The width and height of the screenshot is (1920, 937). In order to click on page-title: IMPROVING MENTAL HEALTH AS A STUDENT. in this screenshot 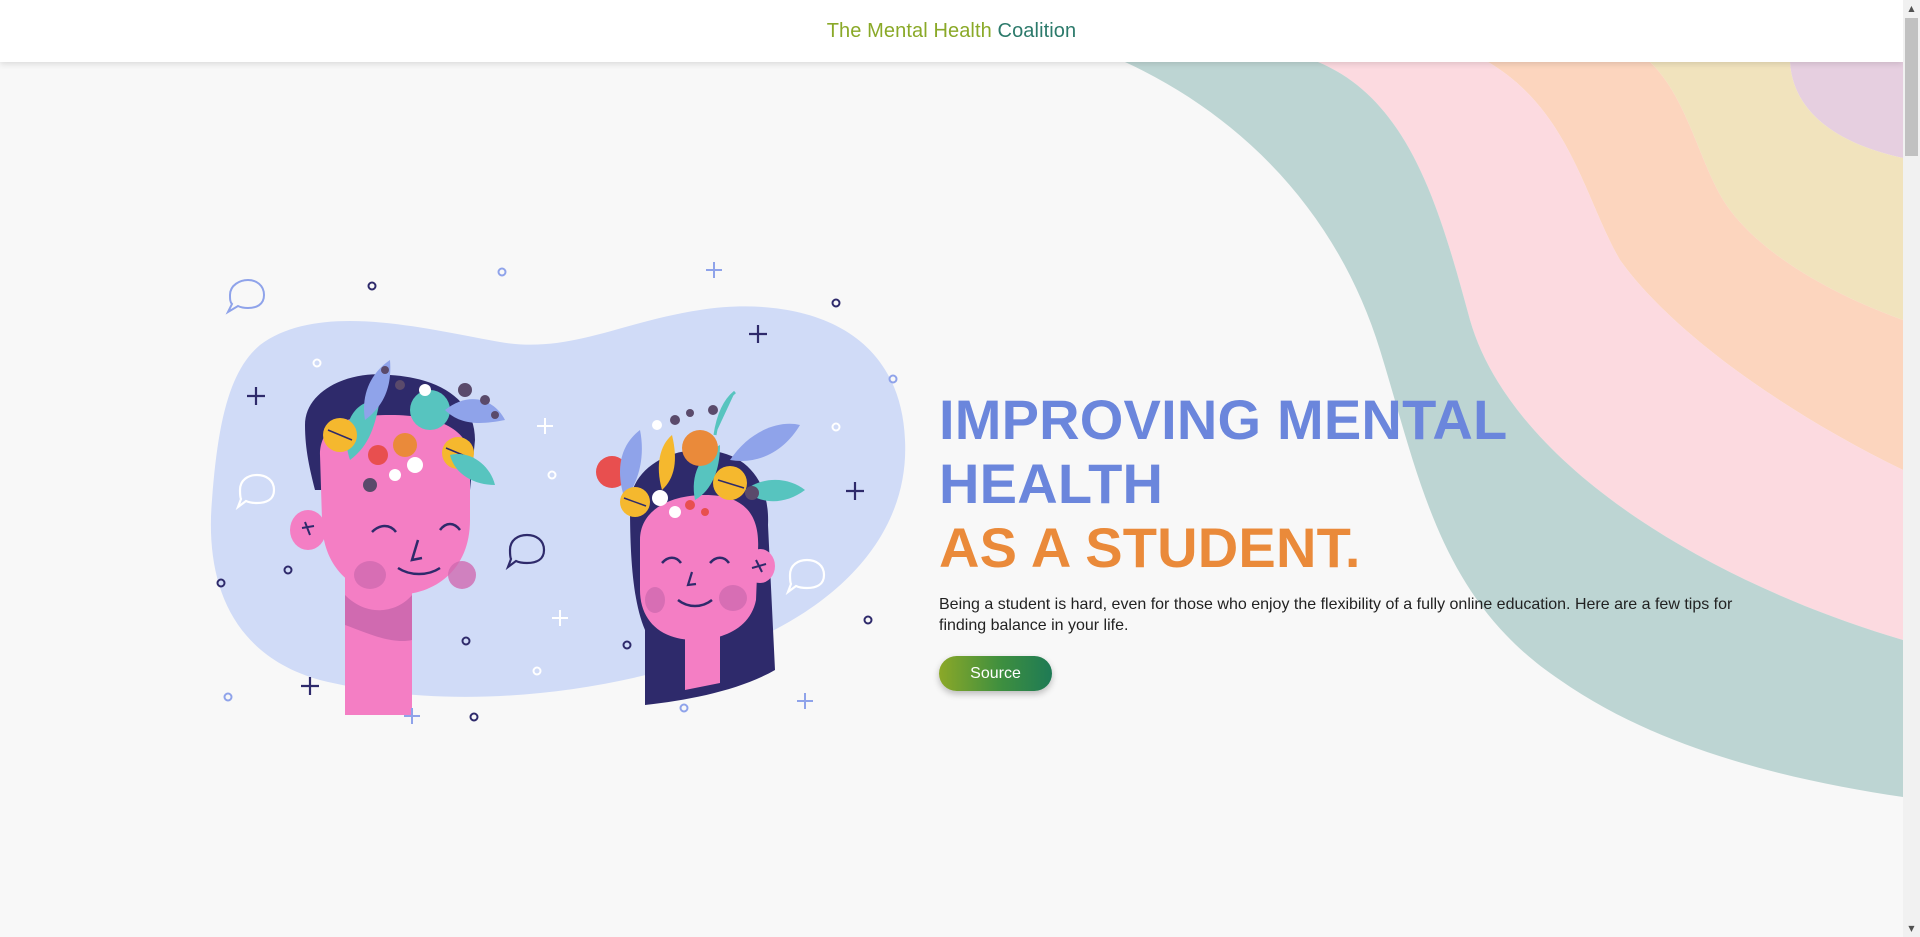, I will do `click(1339, 484)`.